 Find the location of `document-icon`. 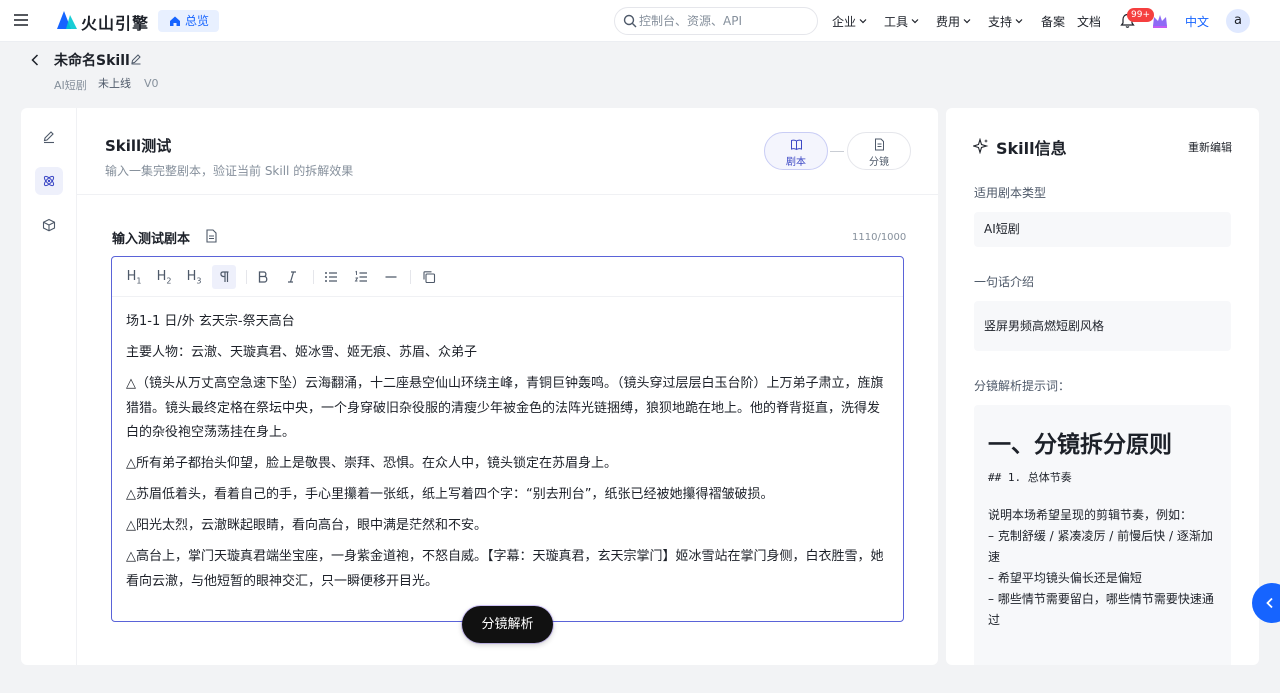

document-icon is located at coordinates (211, 236).